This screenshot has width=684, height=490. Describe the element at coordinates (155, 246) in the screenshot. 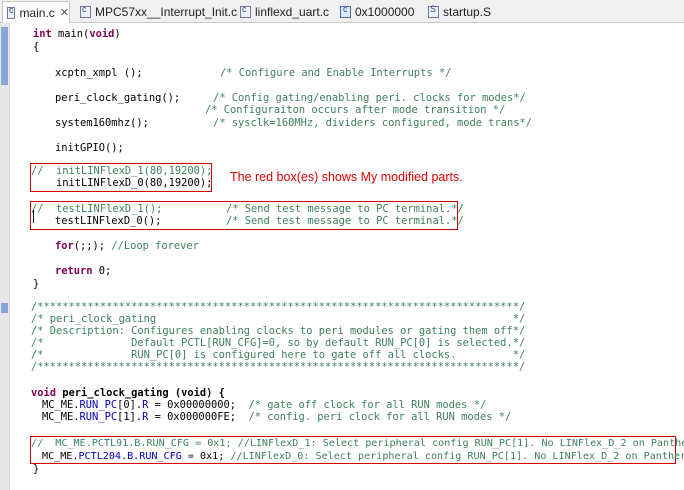

I see `code-comment: //Loop forever` at that location.